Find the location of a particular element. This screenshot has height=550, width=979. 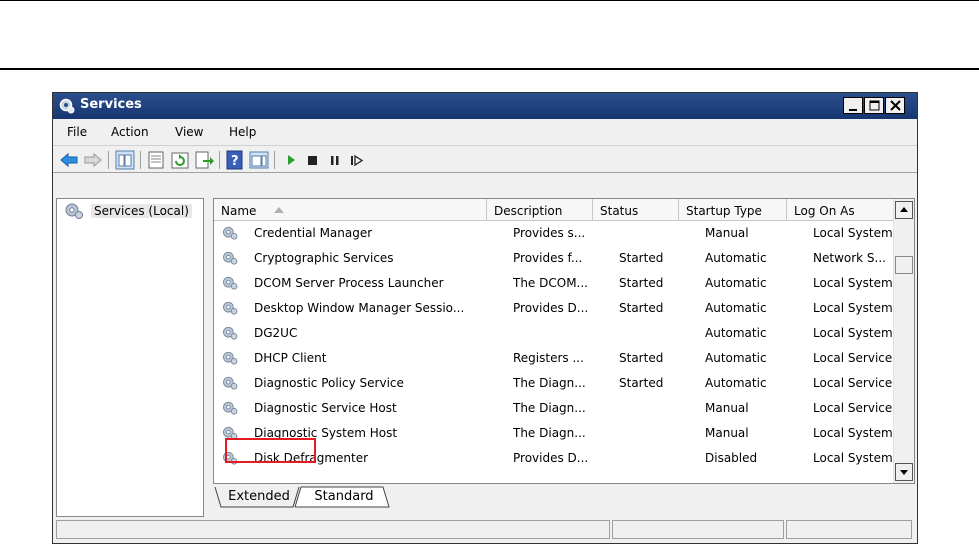

pause-service-icon is located at coordinates (335, 160).